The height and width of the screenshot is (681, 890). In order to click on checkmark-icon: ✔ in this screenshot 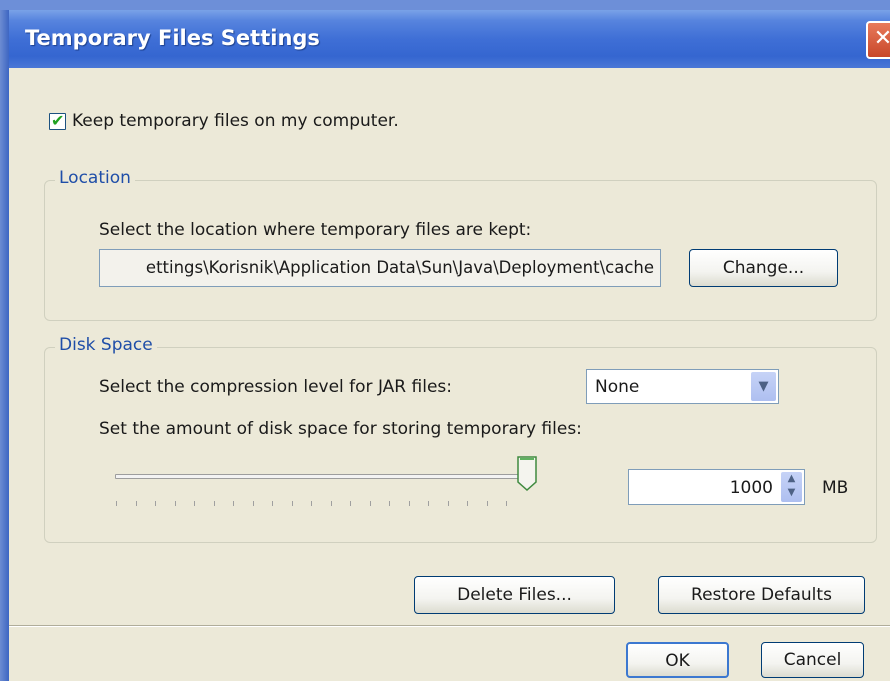, I will do `click(58, 120)`.